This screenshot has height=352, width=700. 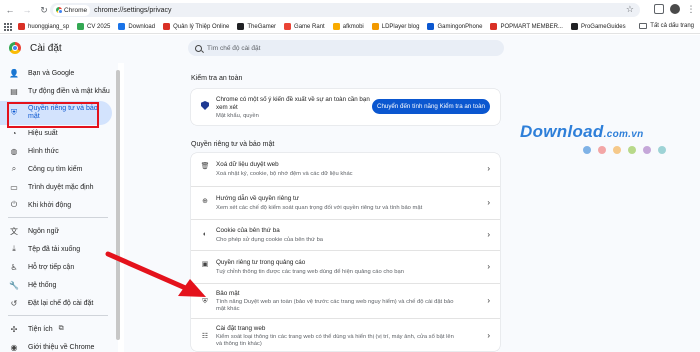 I want to click on apps-grid-icon, so click(x=8, y=26).